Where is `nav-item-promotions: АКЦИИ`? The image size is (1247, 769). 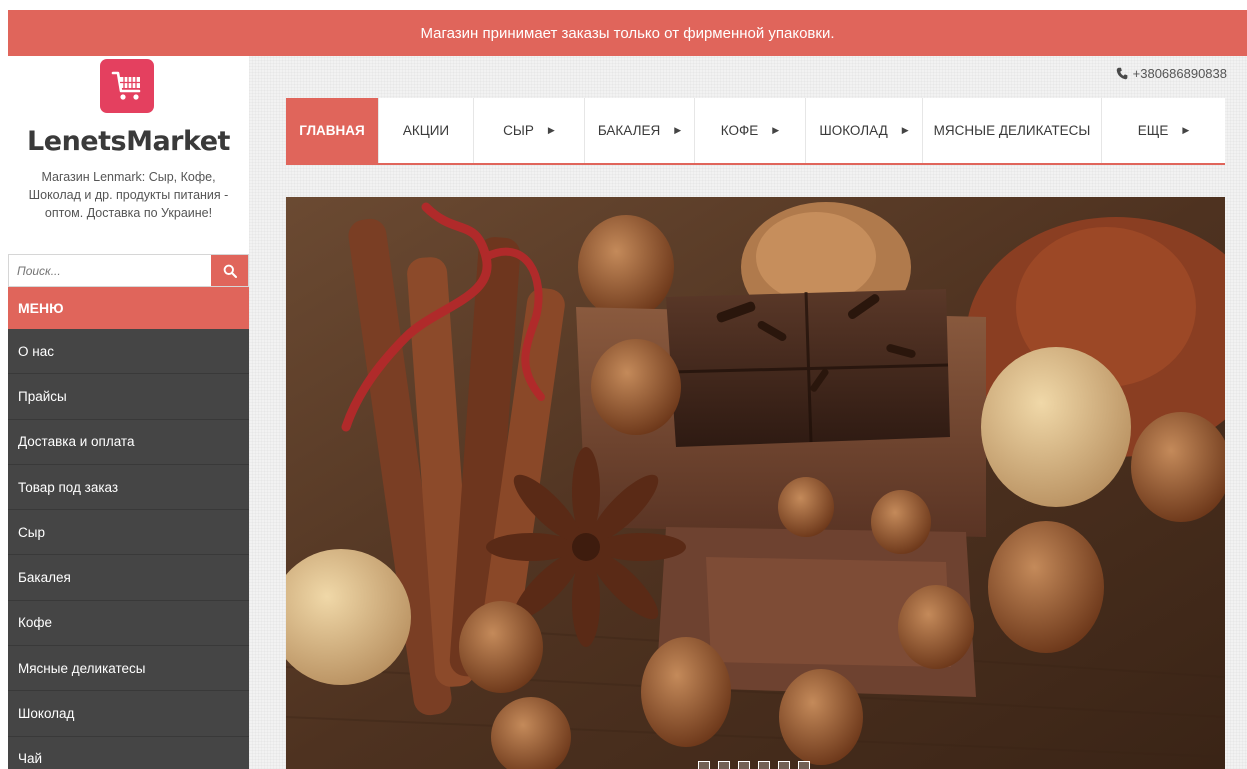
nav-item-promotions: АКЦИИ is located at coordinates (426, 130).